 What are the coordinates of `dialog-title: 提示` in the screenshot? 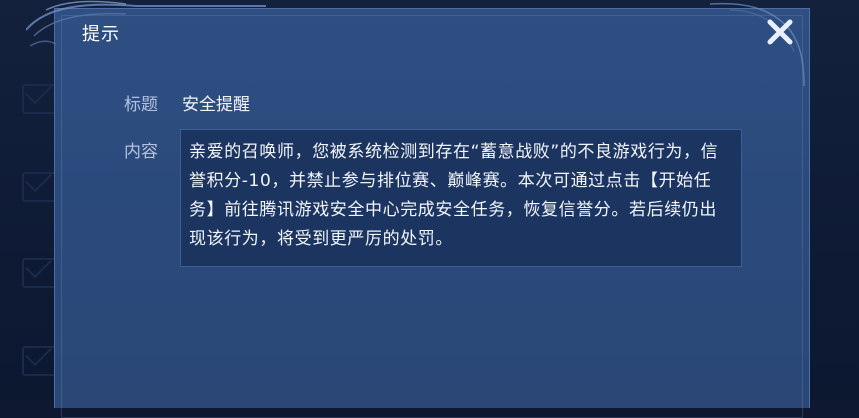 It's located at (101, 34).